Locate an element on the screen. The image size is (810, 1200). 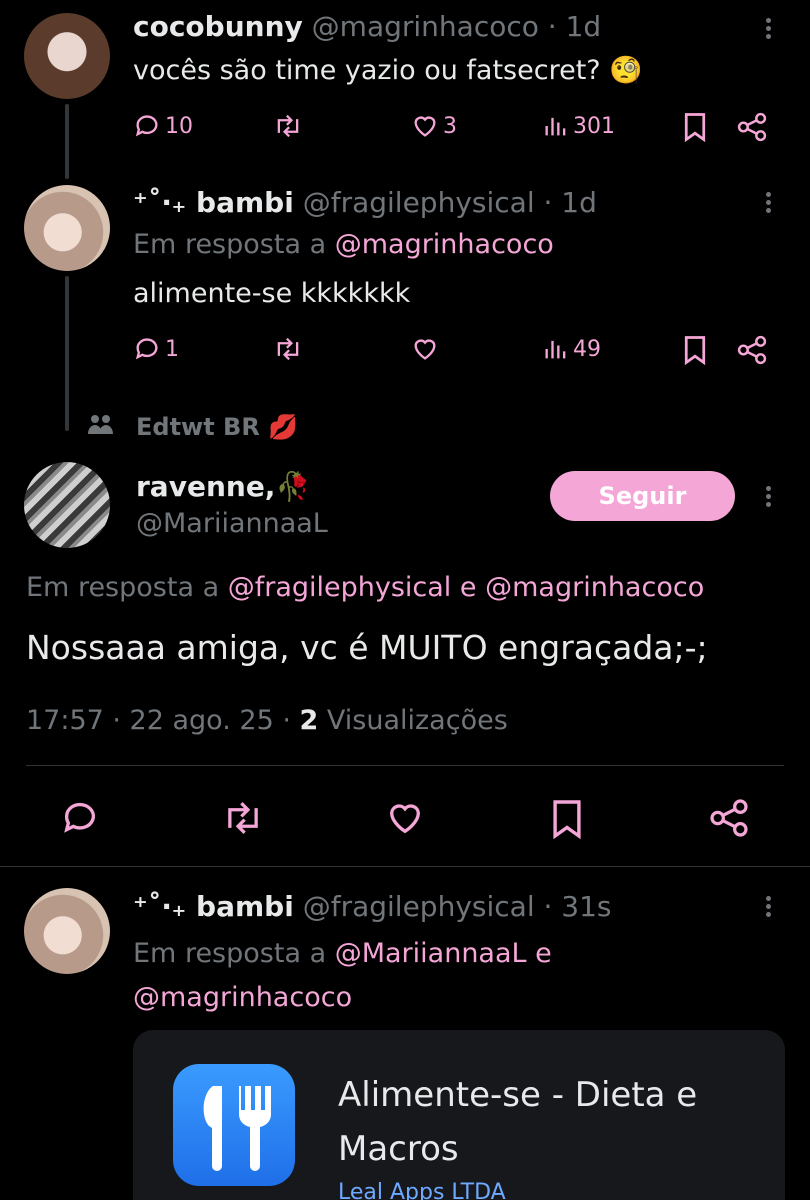
timestamp: 17:57 · 22 ago. 25 · is located at coordinates (158, 720).